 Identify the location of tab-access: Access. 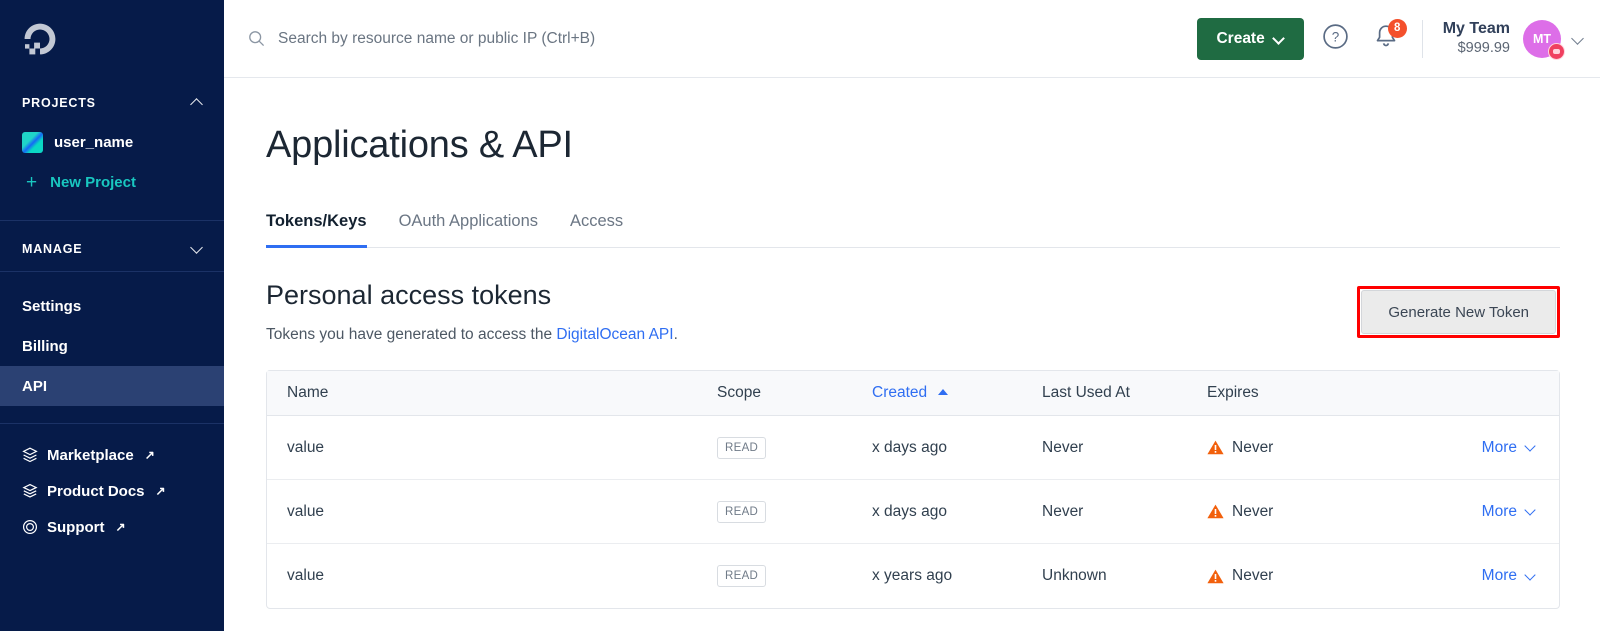
(596, 230).